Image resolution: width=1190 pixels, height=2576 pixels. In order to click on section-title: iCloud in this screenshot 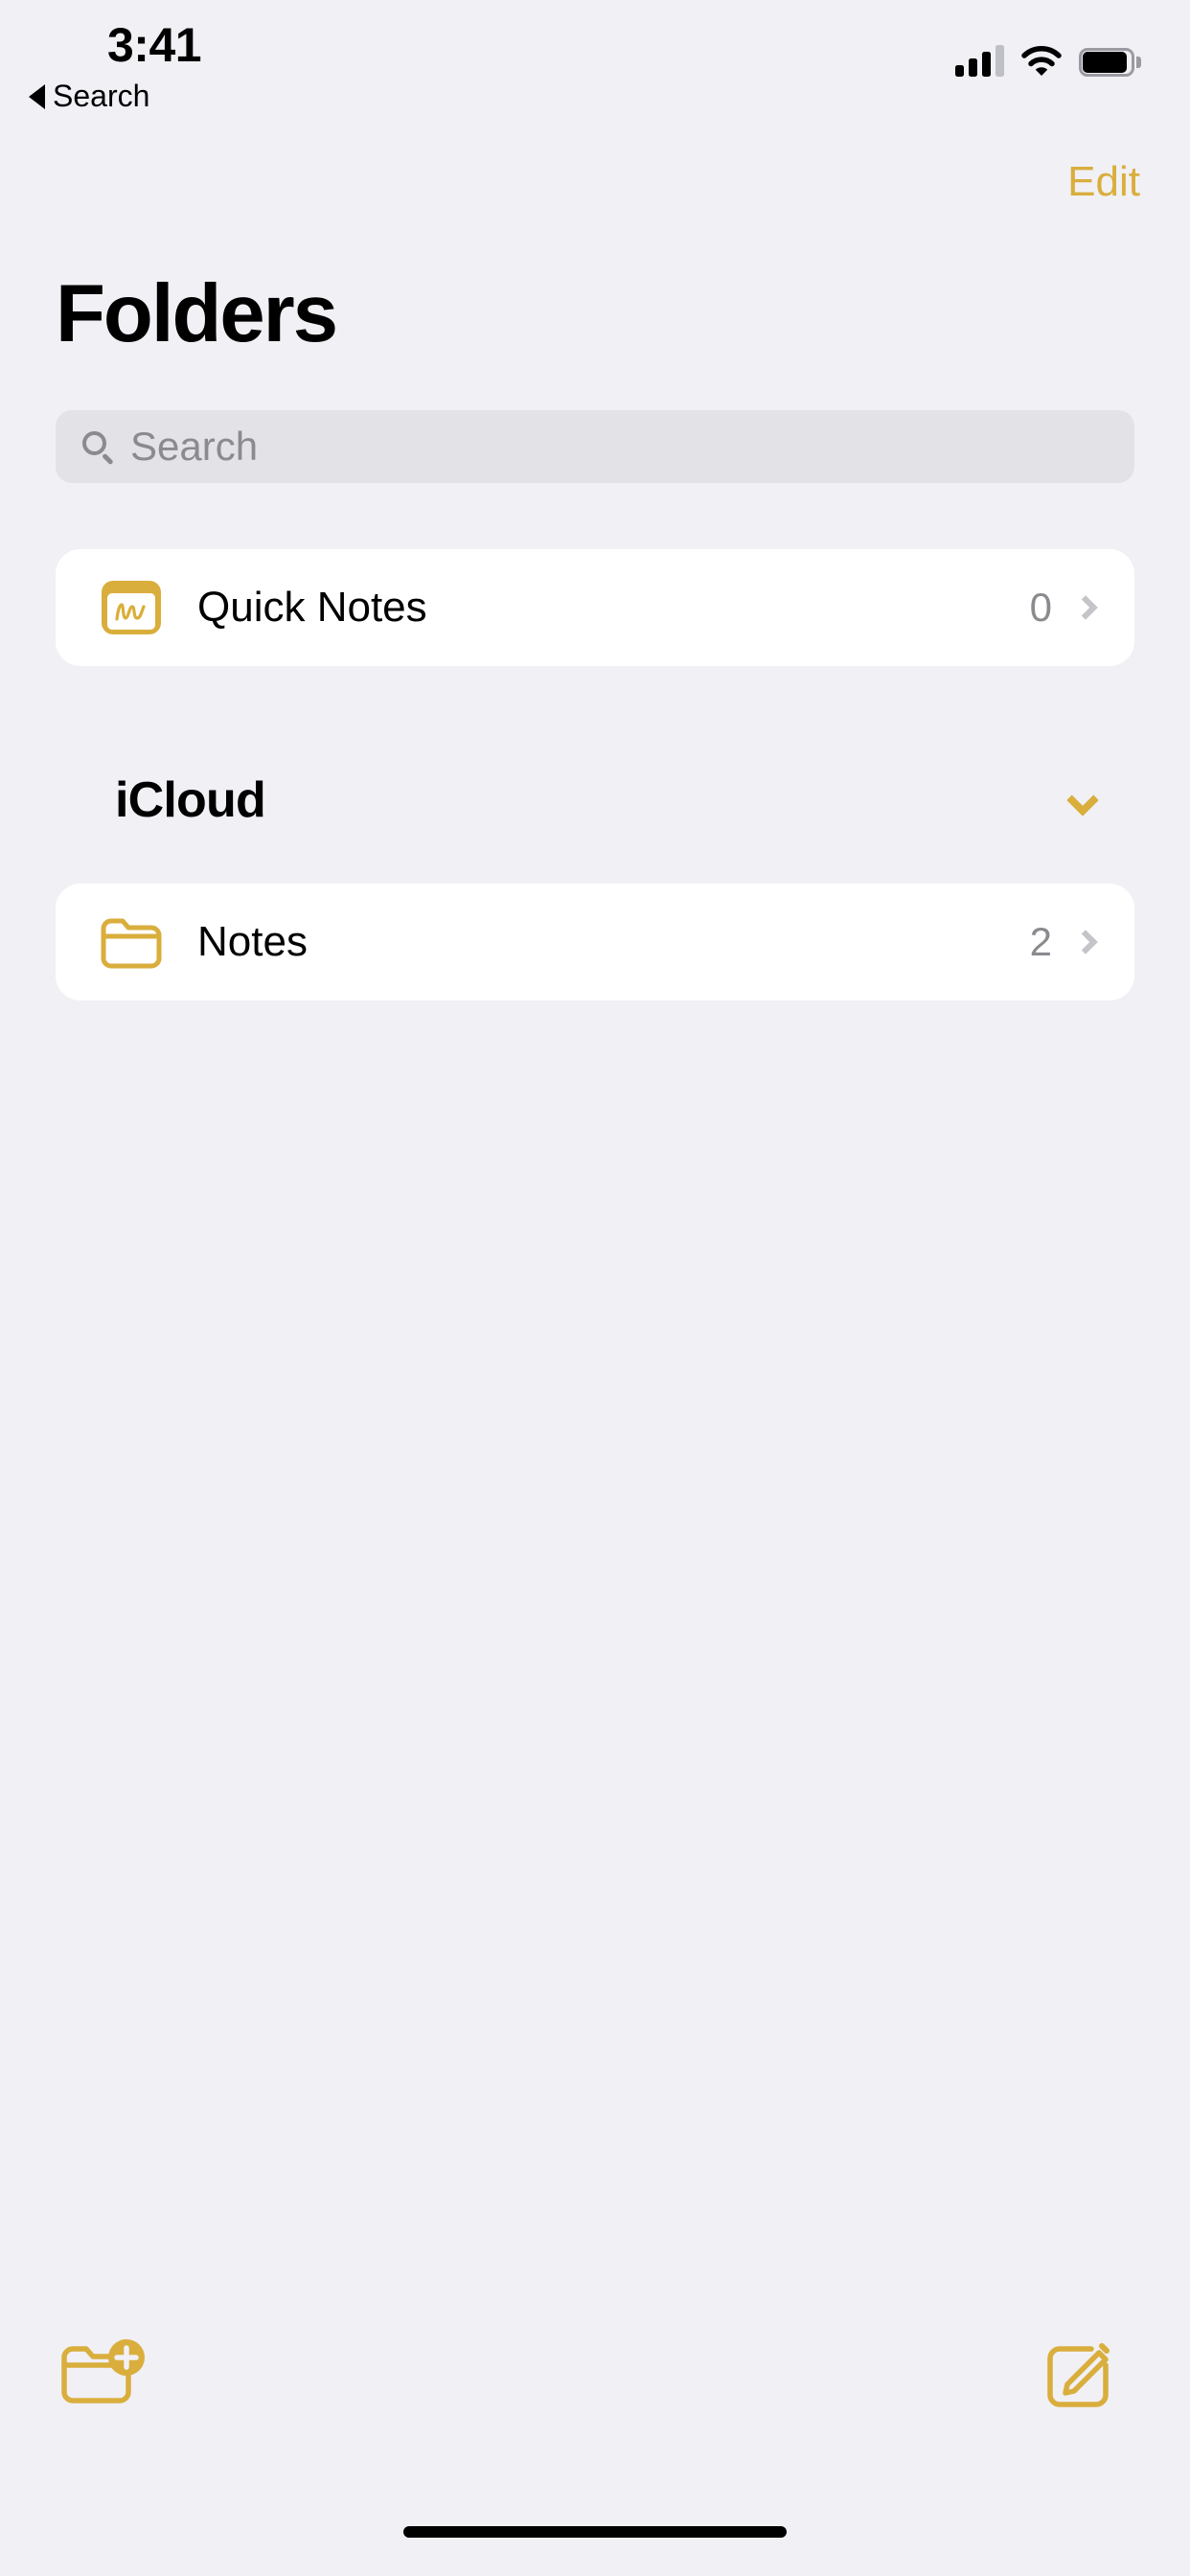, I will do `click(191, 800)`.